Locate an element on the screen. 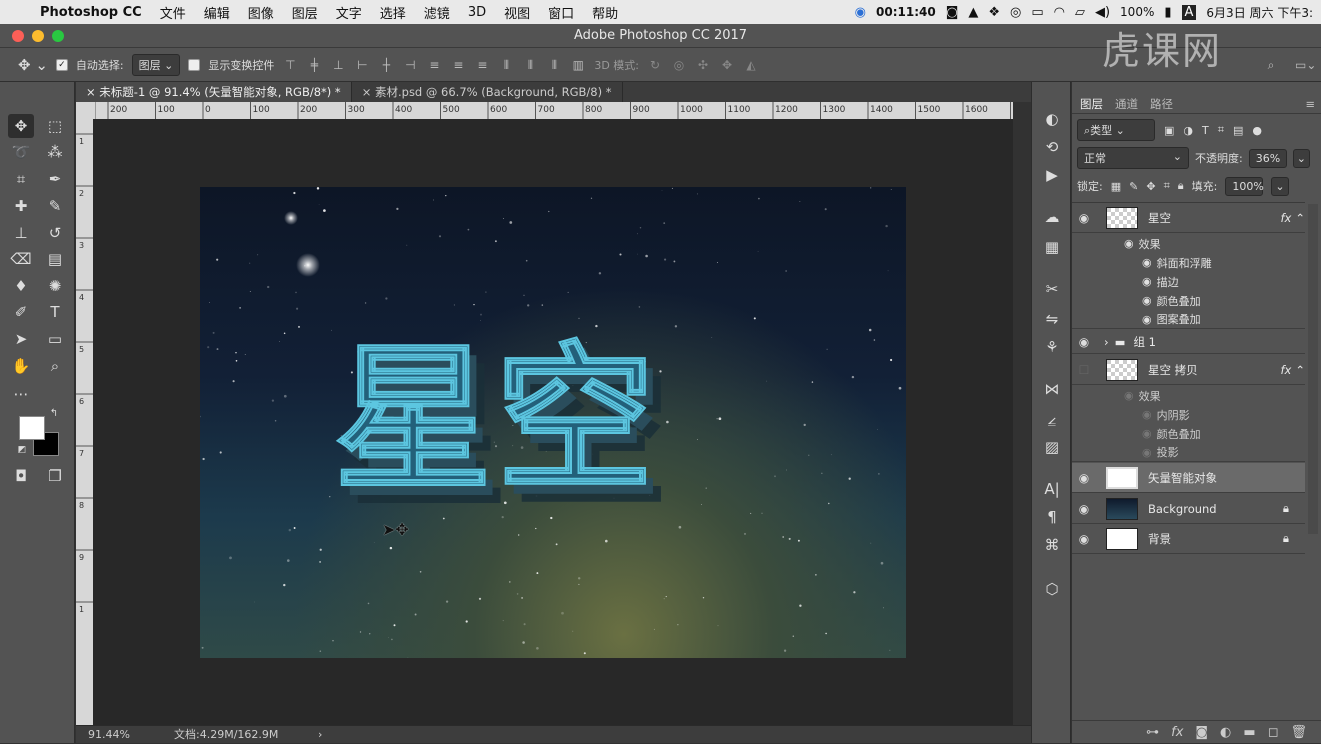  3d-rotate-icon: ↻ is located at coordinates (655, 65).